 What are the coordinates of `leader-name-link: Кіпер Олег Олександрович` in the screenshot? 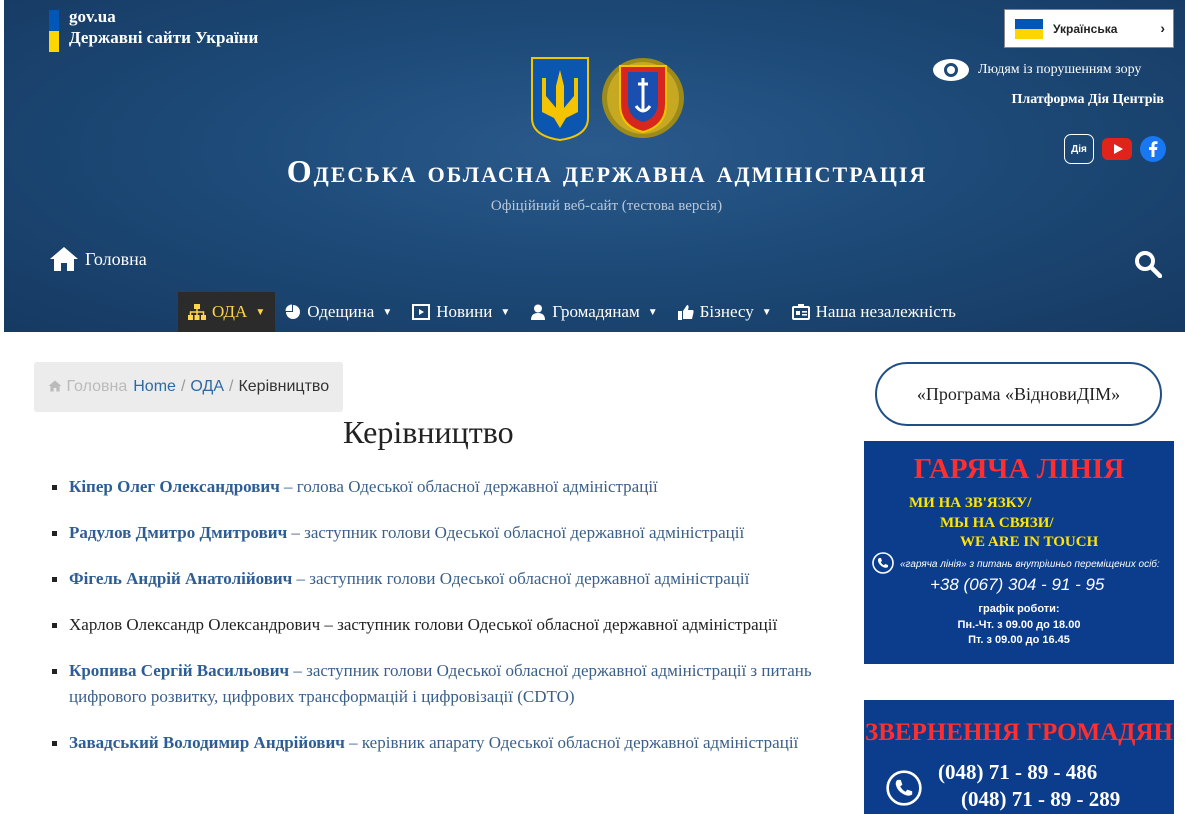 It's located at (174, 486).